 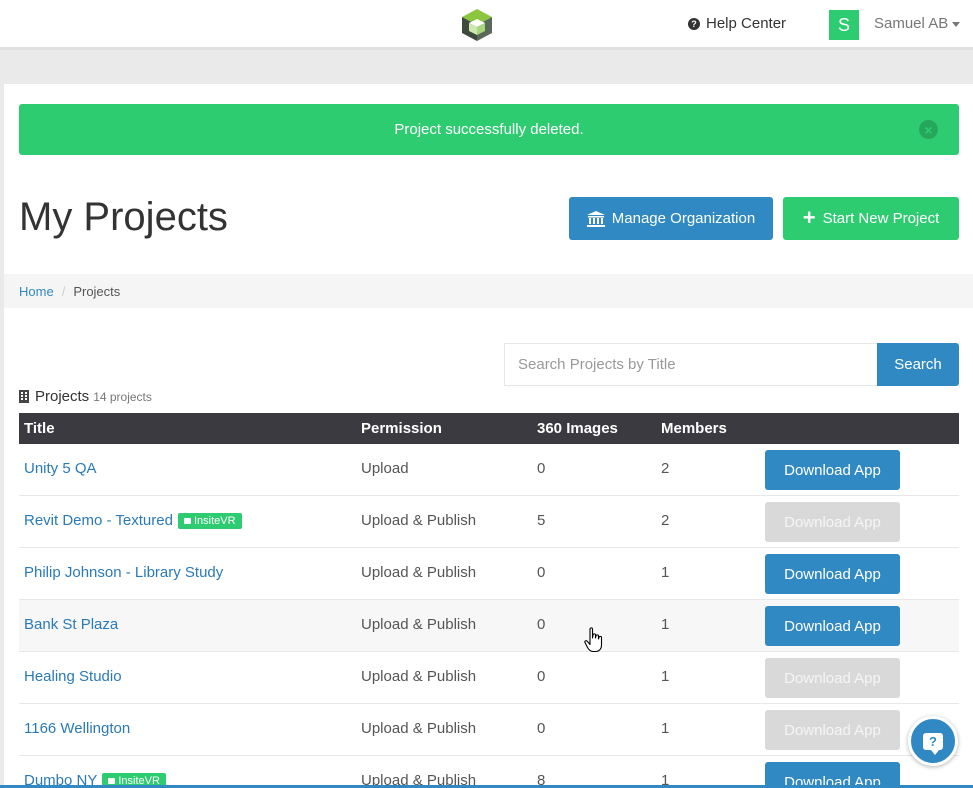 What do you see at coordinates (911, 23) in the screenshot?
I see `user-name: Samuel AB` at bounding box center [911, 23].